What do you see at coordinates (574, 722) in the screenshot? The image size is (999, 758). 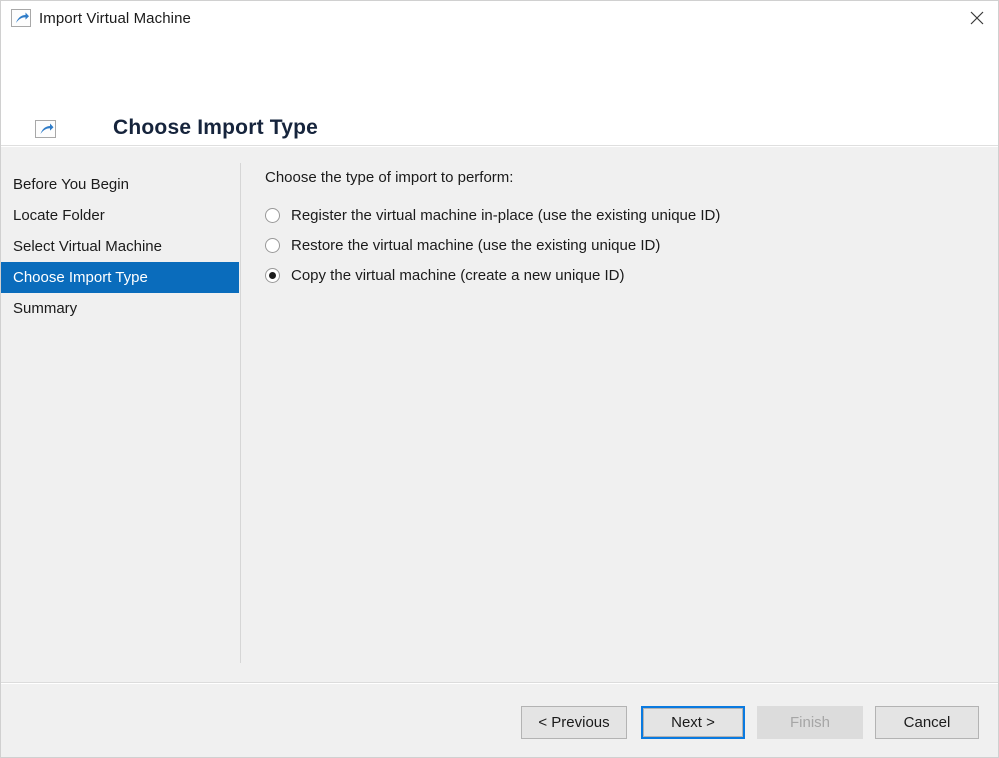 I see `previous-button: < Previous` at bounding box center [574, 722].